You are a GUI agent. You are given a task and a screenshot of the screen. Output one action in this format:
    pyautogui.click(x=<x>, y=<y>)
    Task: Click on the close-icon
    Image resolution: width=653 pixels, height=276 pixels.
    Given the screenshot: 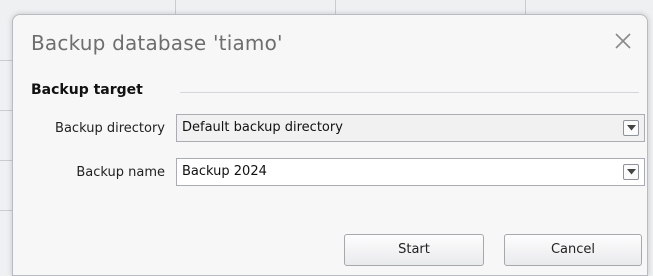 What is the action you would take?
    pyautogui.click(x=623, y=41)
    